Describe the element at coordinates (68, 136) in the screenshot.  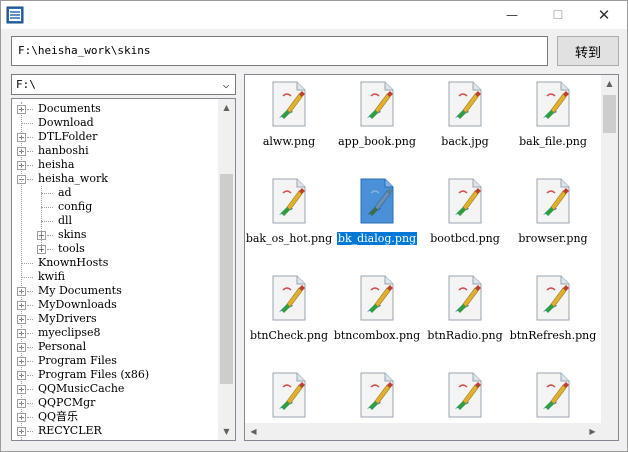
I see `tree-item-label: DTLFolder` at that location.